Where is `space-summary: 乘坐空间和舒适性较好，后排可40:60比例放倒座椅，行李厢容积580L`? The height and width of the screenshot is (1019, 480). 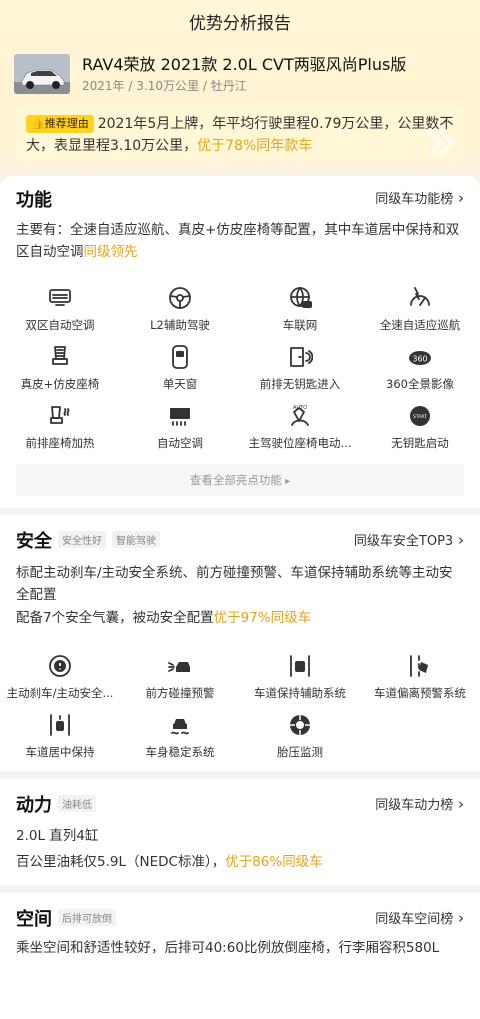
space-summary: 乘坐空间和舒适性较好，后排可40:60比例放倒座椅，行李厢容积580L is located at coordinates (228, 948).